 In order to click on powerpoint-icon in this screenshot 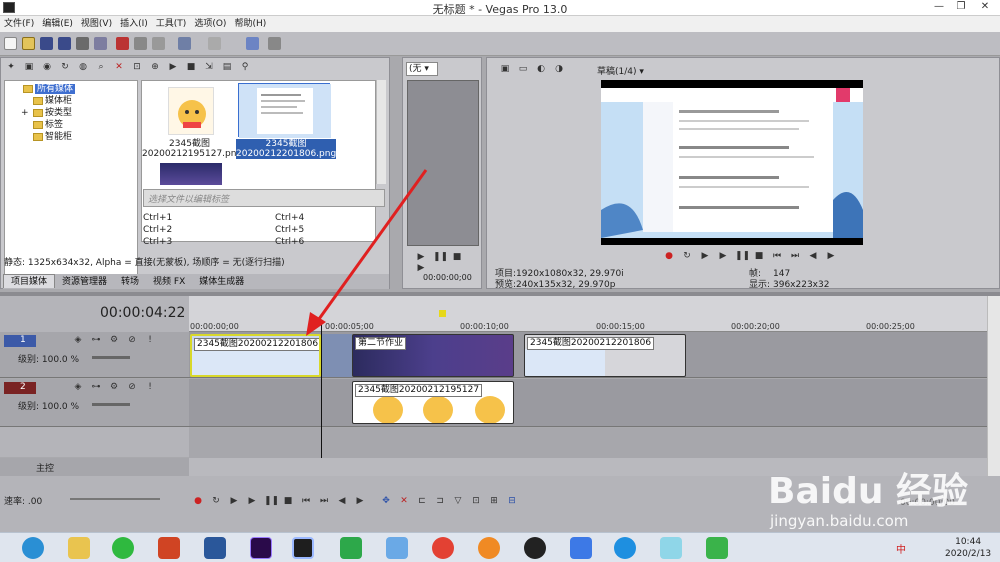, I will do `click(169, 548)`.